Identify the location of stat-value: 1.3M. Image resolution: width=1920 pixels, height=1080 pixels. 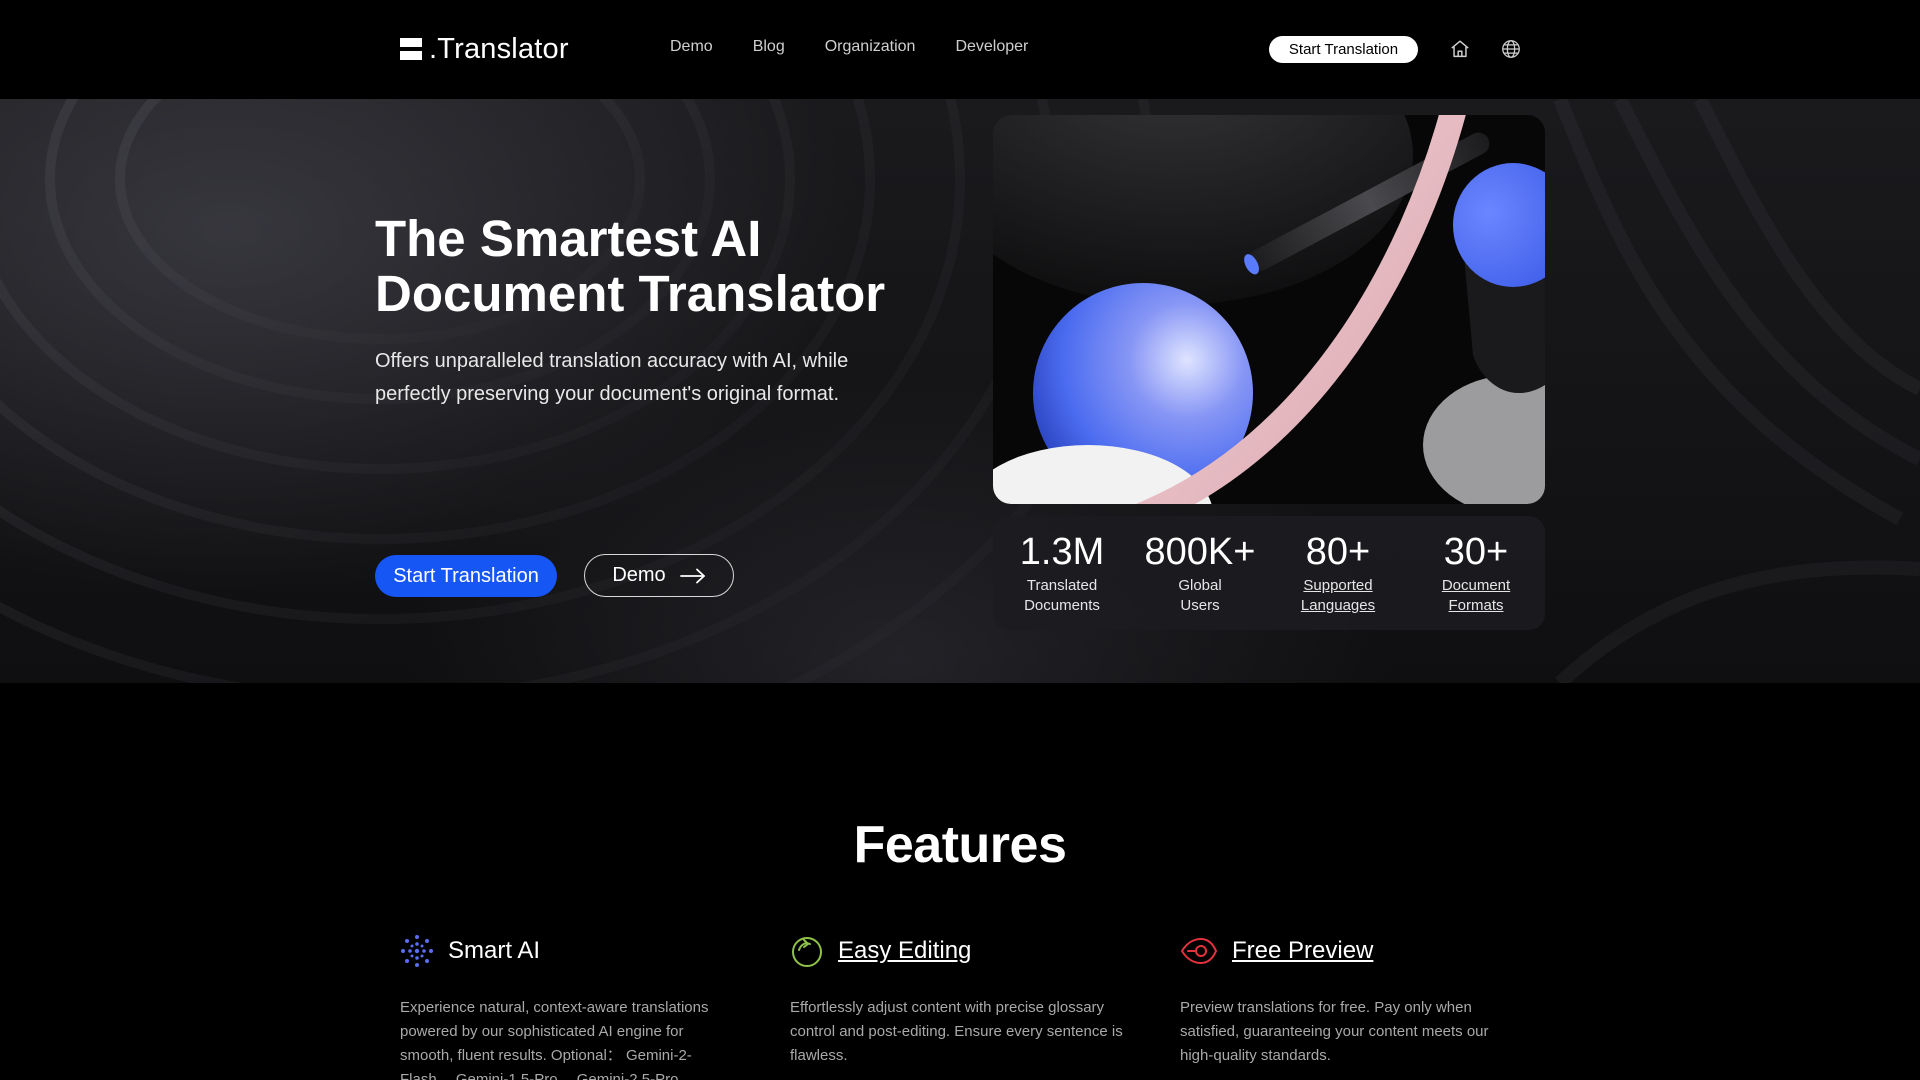
(1062, 552).